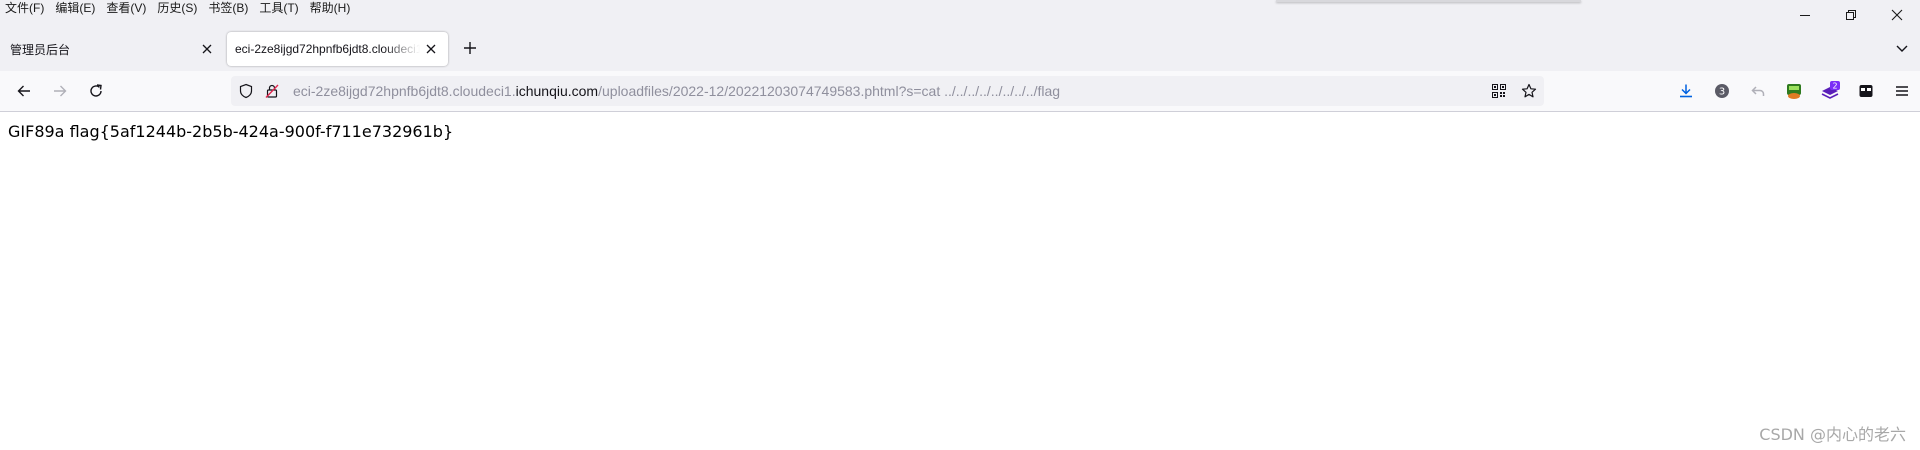 This screenshot has height=450, width=1920. I want to click on close-window-button, so click(1897, 14).